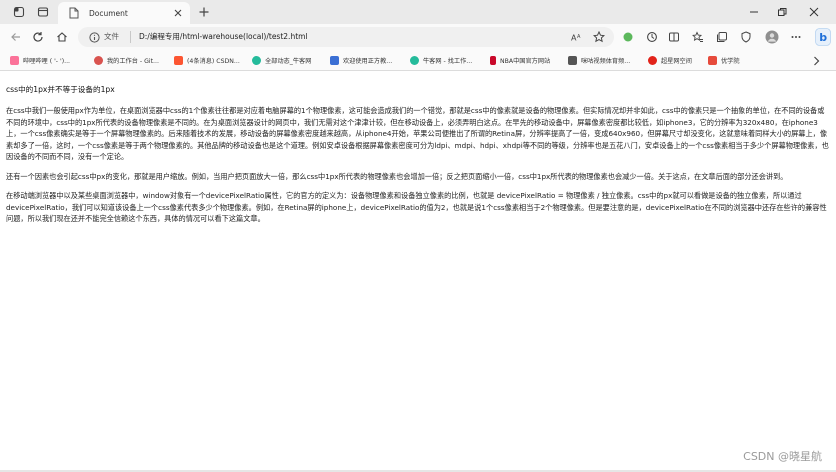 The width and height of the screenshot is (836, 472). What do you see at coordinates (746, 37) in the screenshot?
I see `browser-essentials-icon` at bounding box center [746, 37].